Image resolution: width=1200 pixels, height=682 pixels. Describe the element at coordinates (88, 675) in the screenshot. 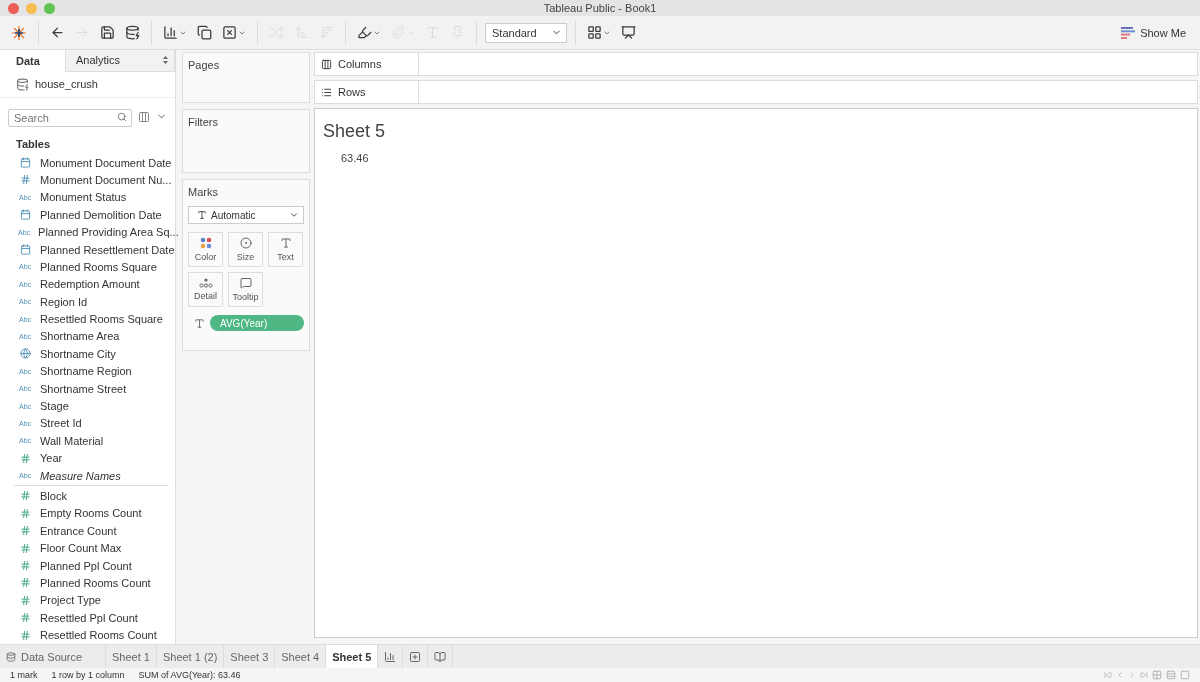

I see `status-text: 1 row by 1 column` at that location.